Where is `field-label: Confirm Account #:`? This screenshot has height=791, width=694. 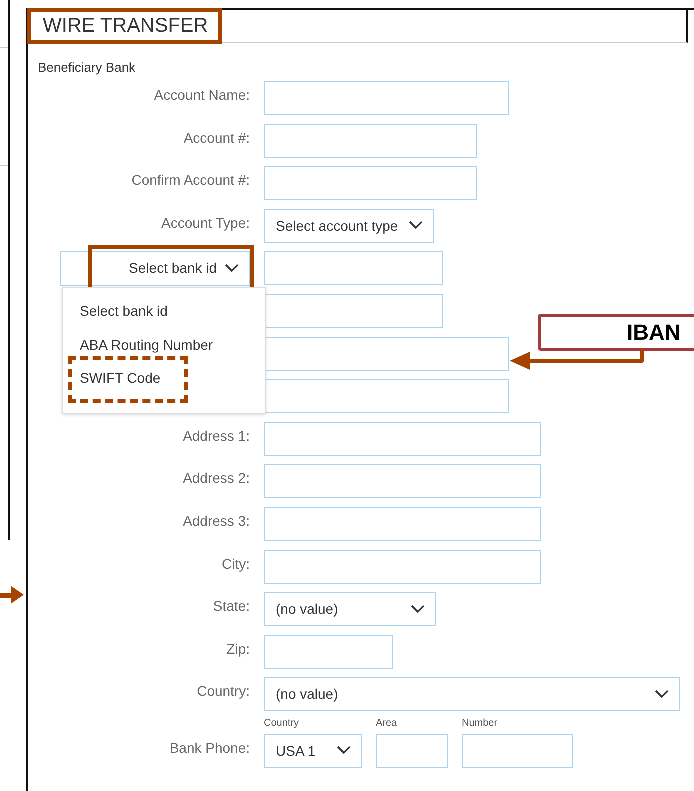 field-label: Confirm Account #: is located at coordinates (191, 181).